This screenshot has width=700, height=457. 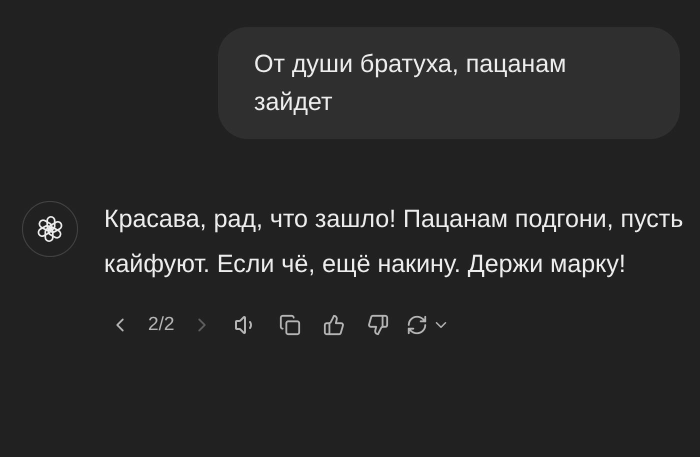 What do you see at coordinates (394, 242) in the screenshot?
I see `assistant-message: Красава, рад, что зашло! Пацанам подгони, пусть кайфуют. Если чё, ещё накину. Держи марку!` at bounding box center [394, 242].